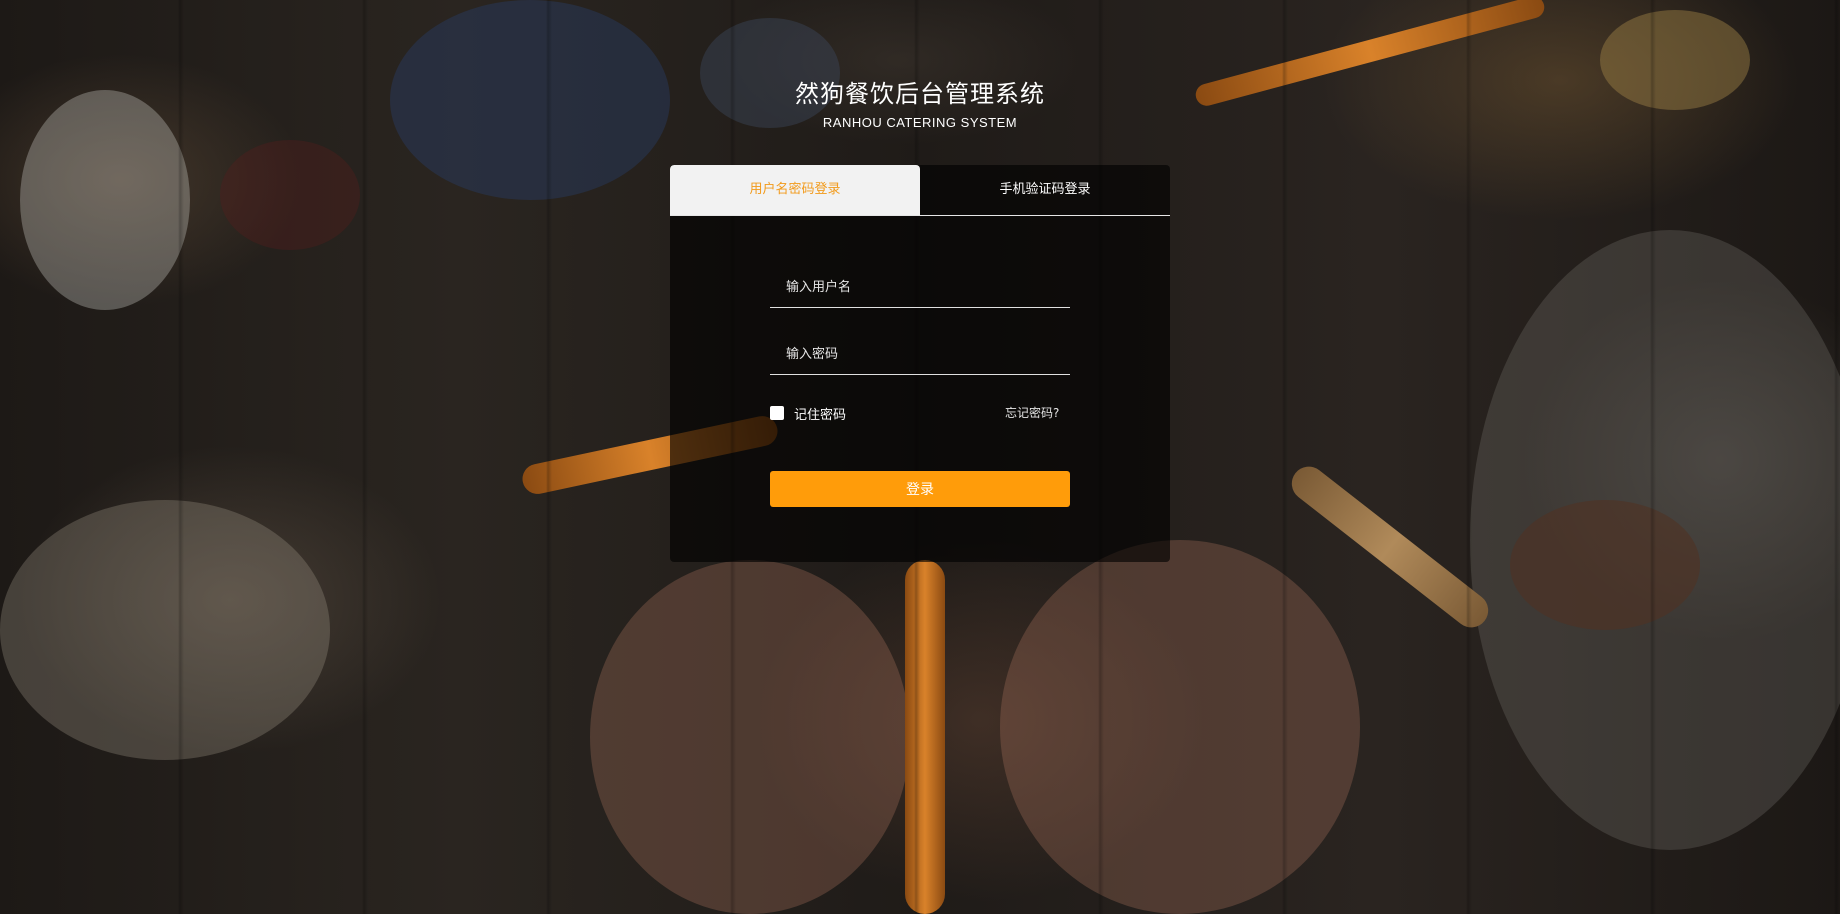  What do you see at coordinates (290, 195) in the screenshot?
I see `bowl-decoration` at bounding box center [290, 195].